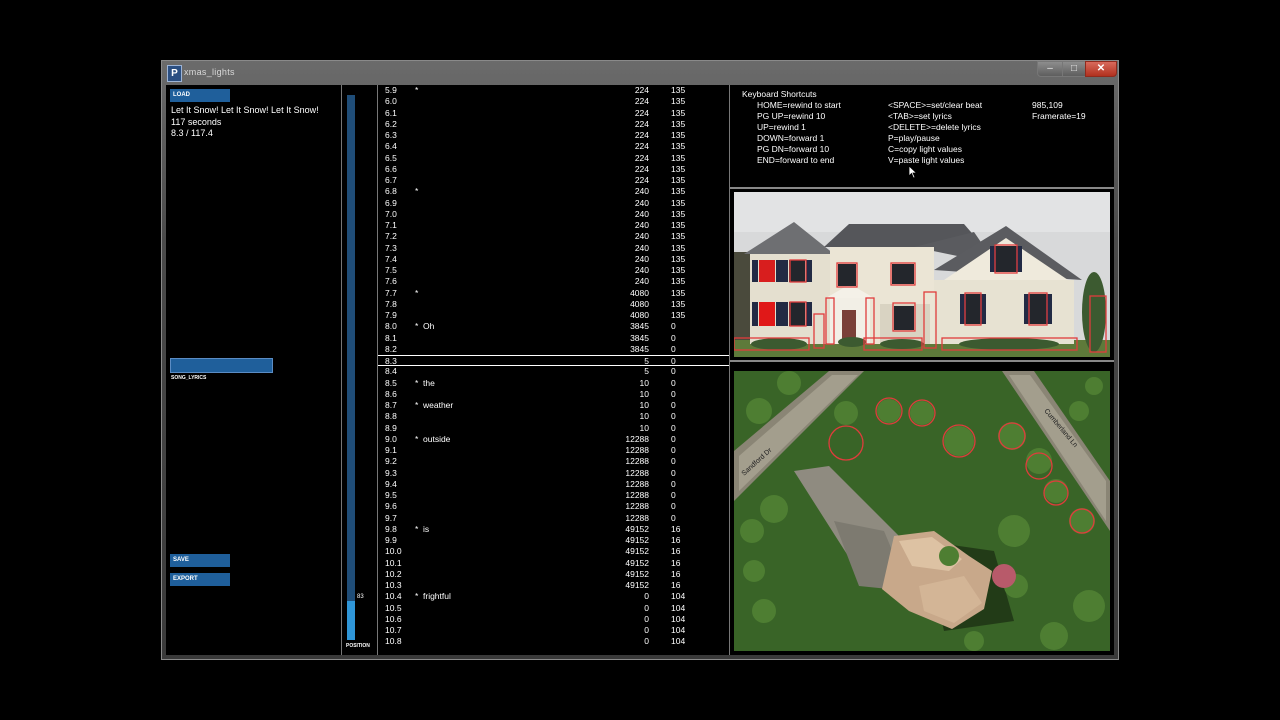  Describe the element at coordinates (553, 585) in the screenshot. I see `timeline-row: 10.3 49152 16` at that location.